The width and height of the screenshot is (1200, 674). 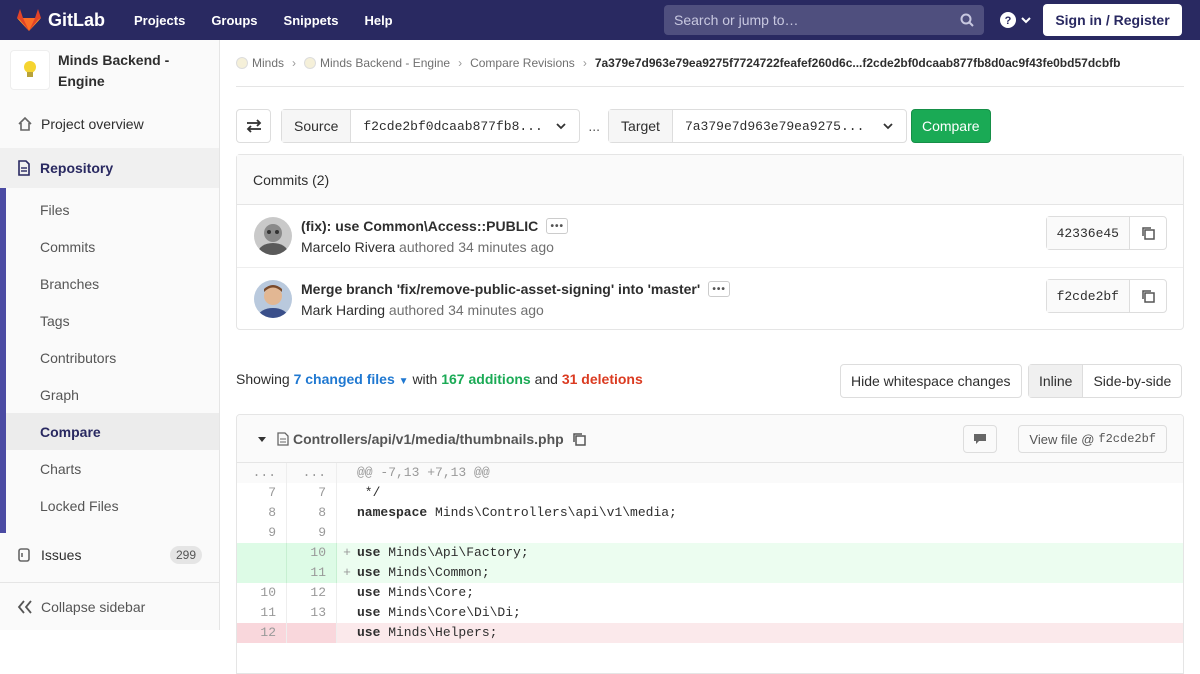 I want to click on project-header: Minds Backend - Engine, so click(x=109, y=70).